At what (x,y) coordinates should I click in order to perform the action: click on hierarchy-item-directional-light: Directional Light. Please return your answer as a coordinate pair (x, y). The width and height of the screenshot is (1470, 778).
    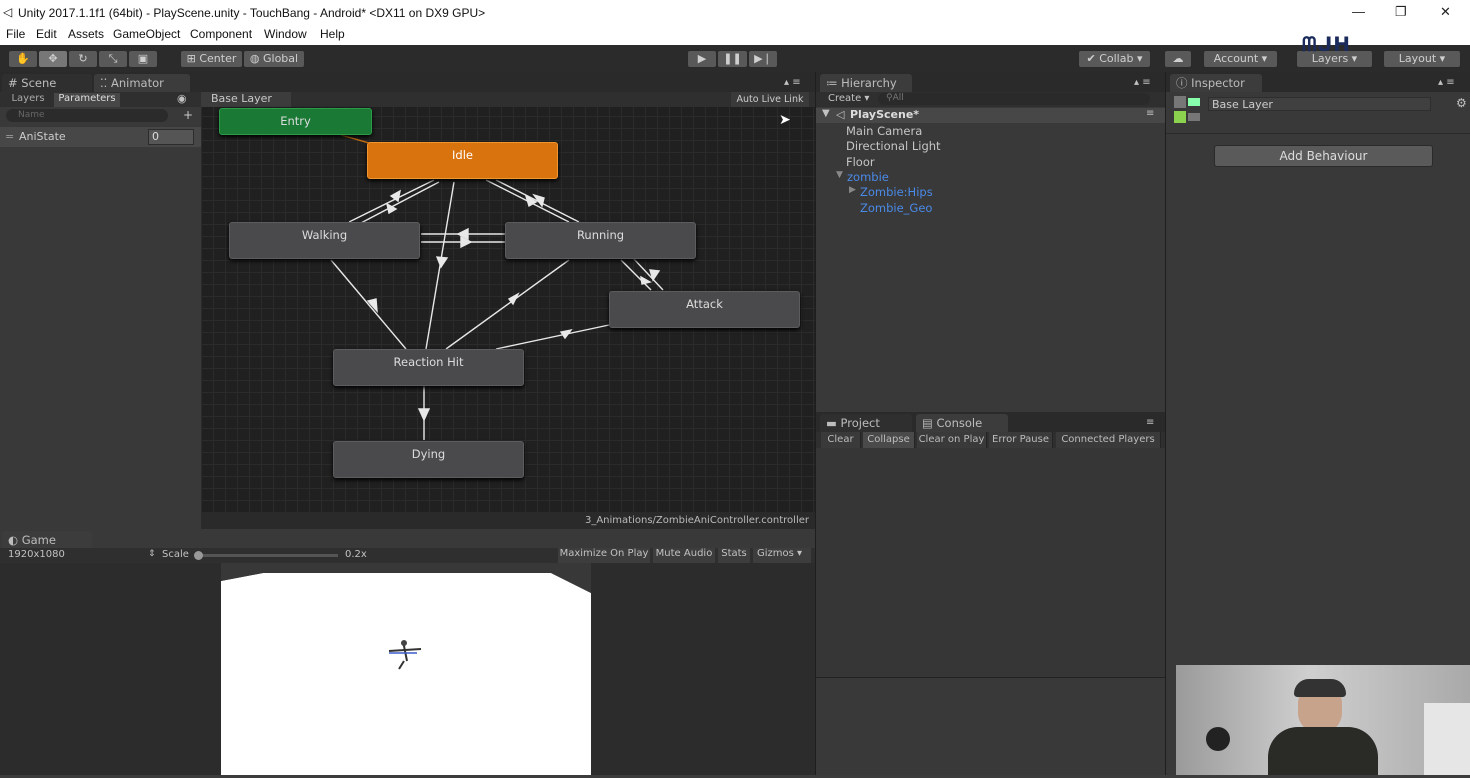
    Looking at the image, I should click on (893, 146).